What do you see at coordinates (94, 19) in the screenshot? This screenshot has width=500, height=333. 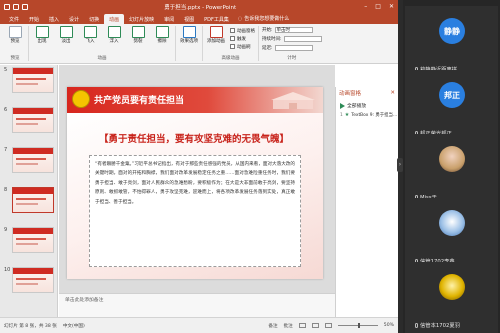 I see `tab-transitions: 切换` at bounding box center [94, 19].